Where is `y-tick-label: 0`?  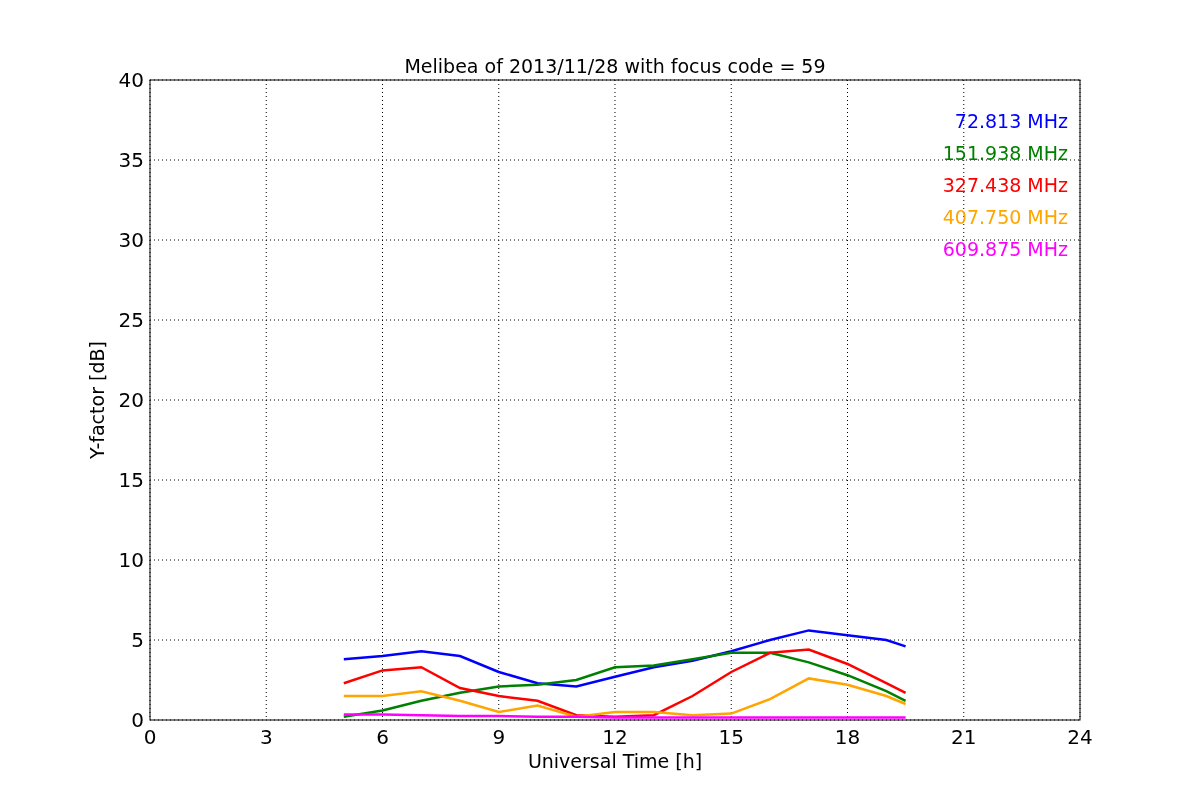
y-tick-label: 0 is located at coordinates (137, 720).